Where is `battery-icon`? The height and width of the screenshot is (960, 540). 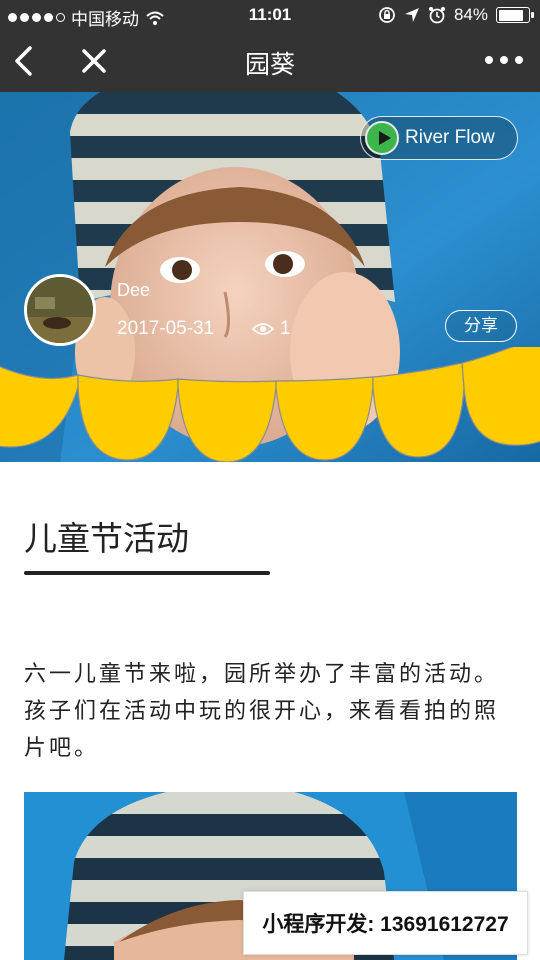 battery-icon is located at coordinates (515, 15).